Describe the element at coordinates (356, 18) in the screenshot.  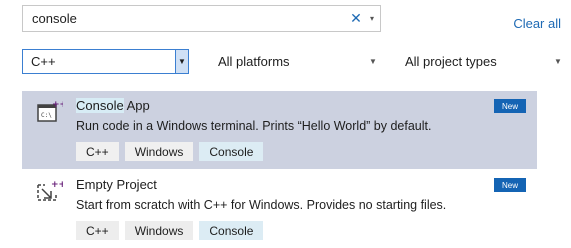
I see `clear-search-icon: ✕` at that location.